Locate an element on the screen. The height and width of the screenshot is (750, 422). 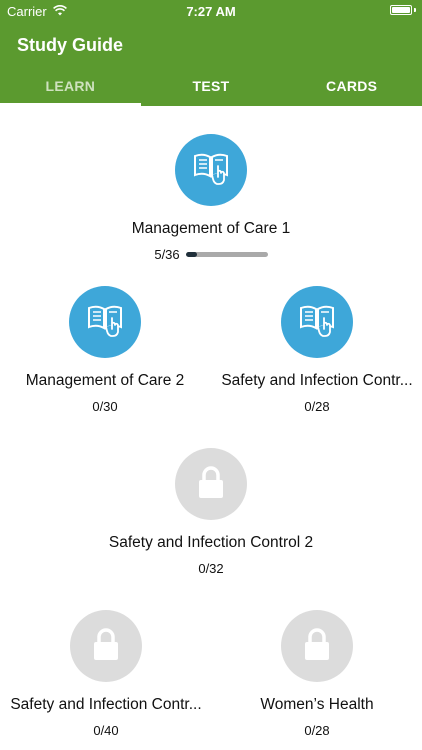
status-time: 7:27 AM is located at coordinates (211, 11).